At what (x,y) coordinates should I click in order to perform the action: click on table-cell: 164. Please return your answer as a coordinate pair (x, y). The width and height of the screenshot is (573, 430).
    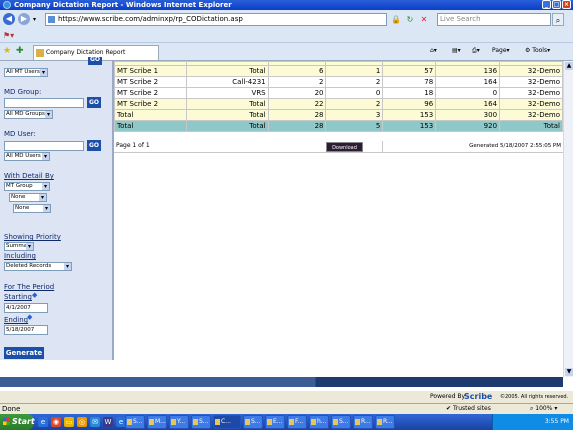
    Looking at the image, I should click on (468, 104).